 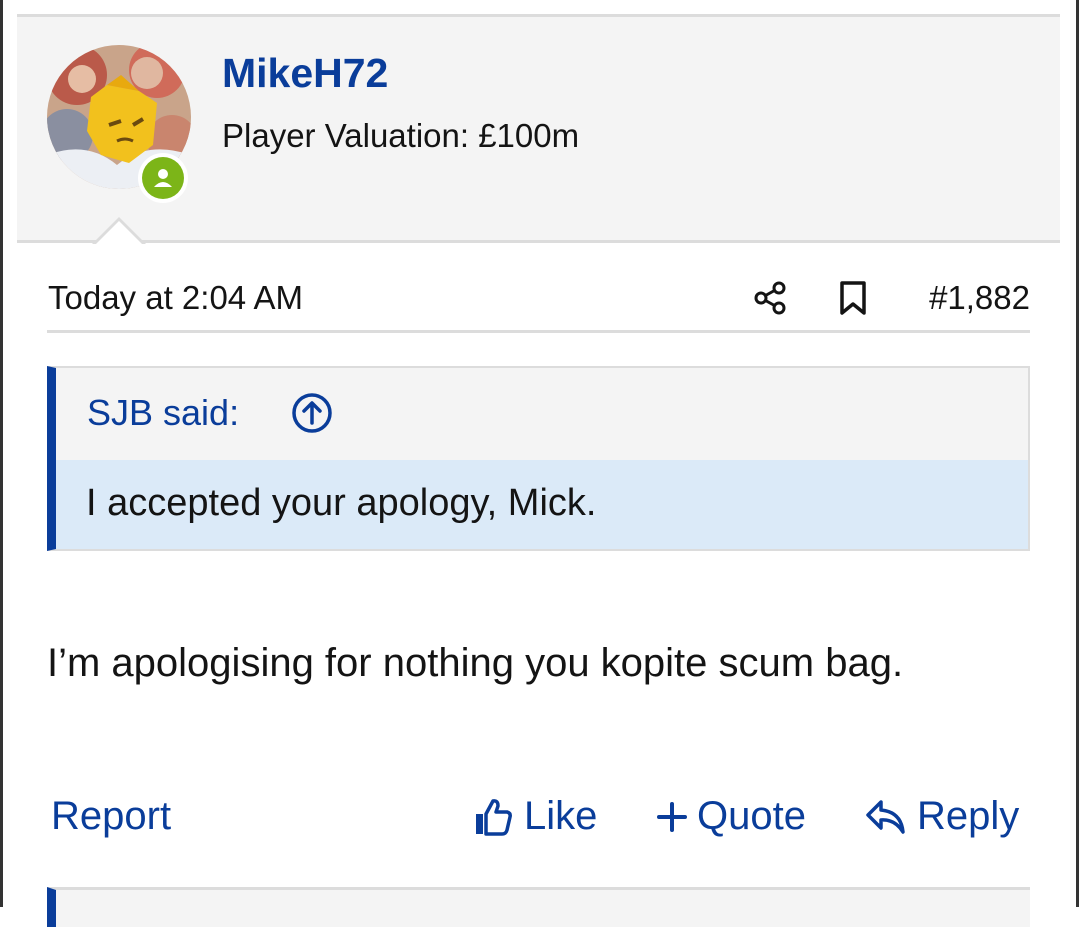 I want to click on arrow-up-circle-icon, so click(x=312, y=413).